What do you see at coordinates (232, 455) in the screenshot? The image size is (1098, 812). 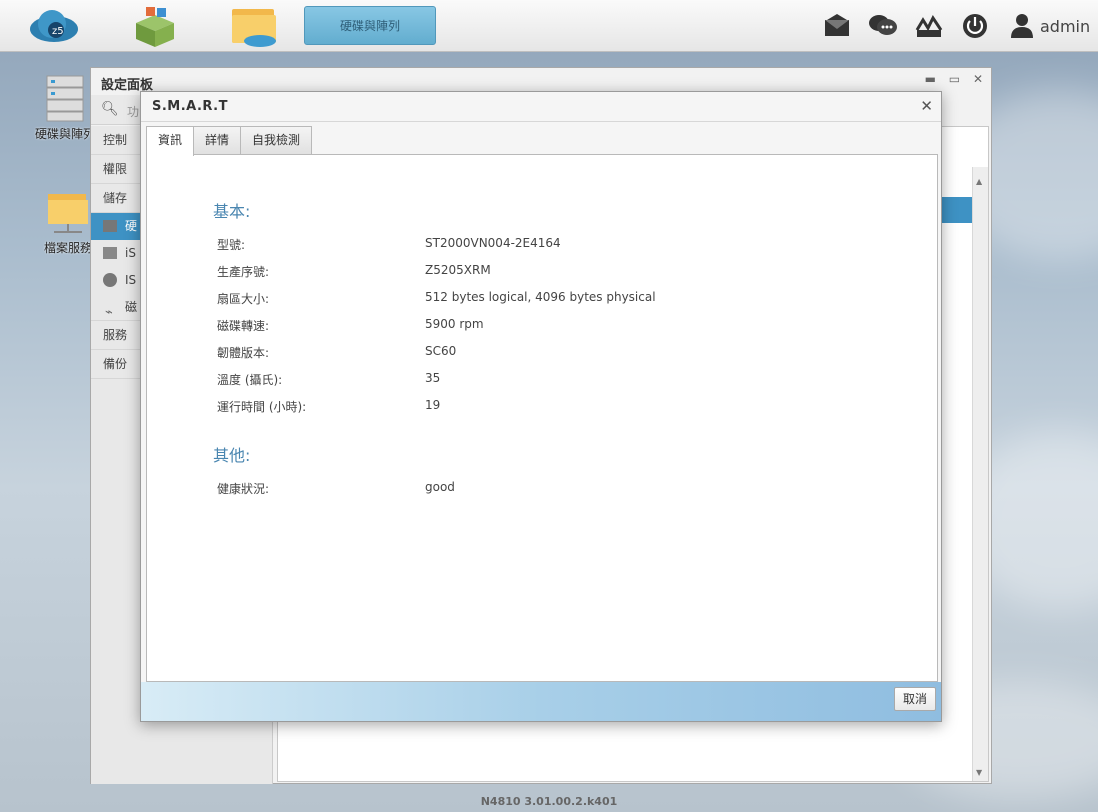 I see `other-section-title: 其他:` at bounding box center [232, 455].